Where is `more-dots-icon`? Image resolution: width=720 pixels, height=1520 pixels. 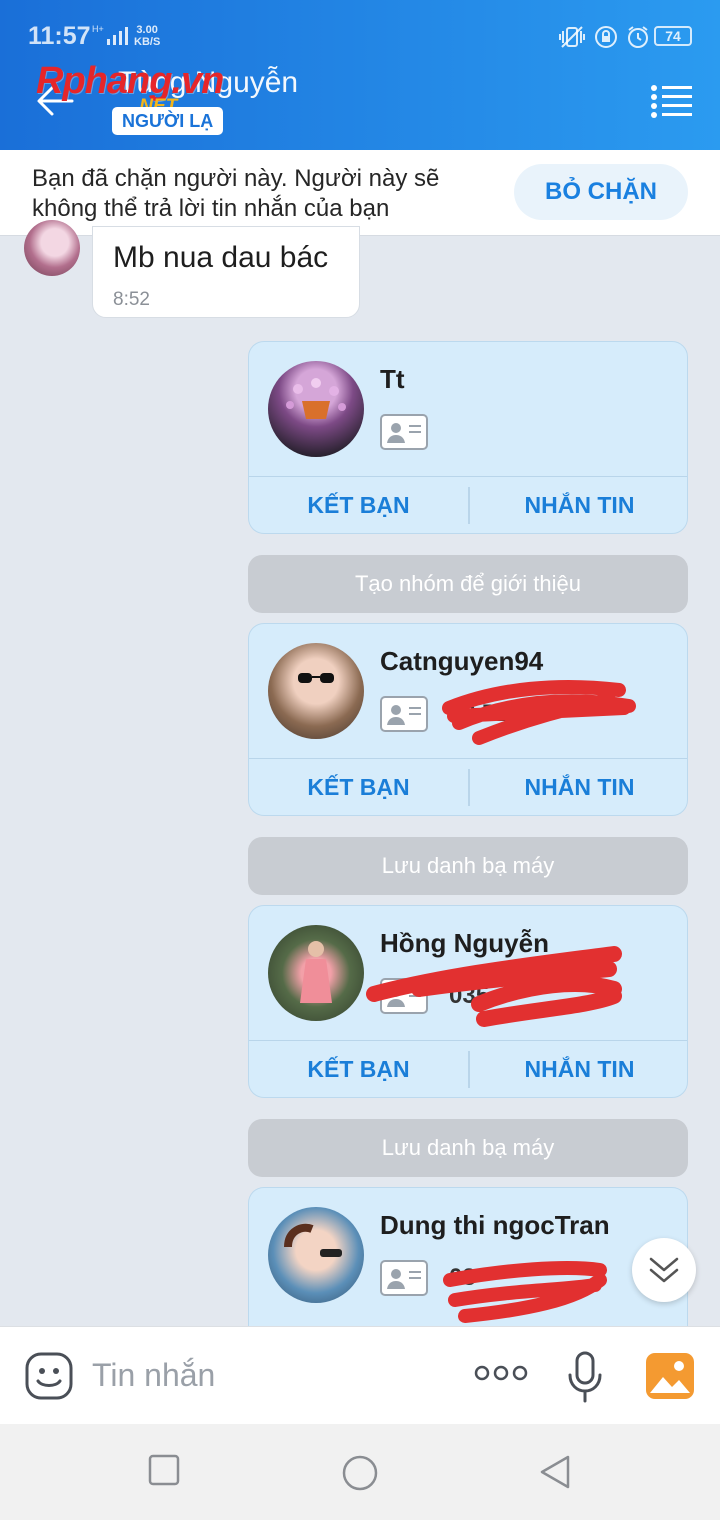
more-dots-icon is located at coordinates (501, 1373).